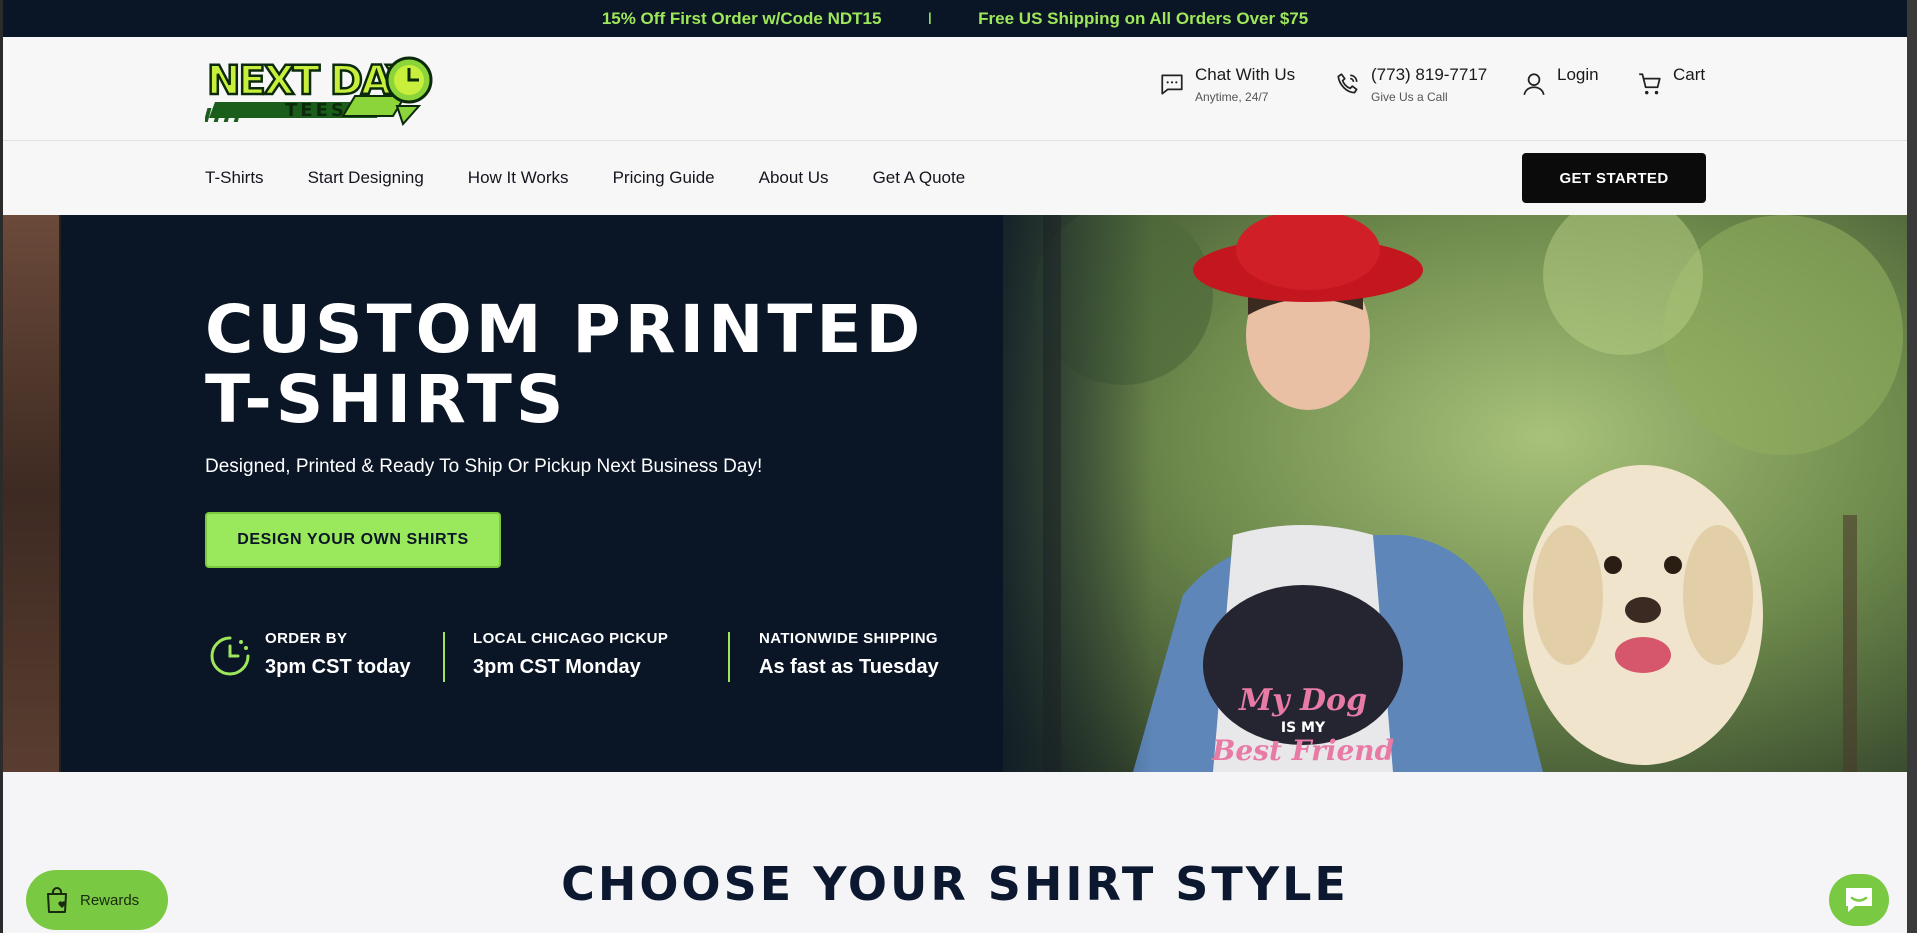 This screenshot has height=933, width=1917. What do you see at coordinates (518, 178) in the screenshot?
I see `nav-item-how-it-works: How It Works` at bounding box center [518, 178].